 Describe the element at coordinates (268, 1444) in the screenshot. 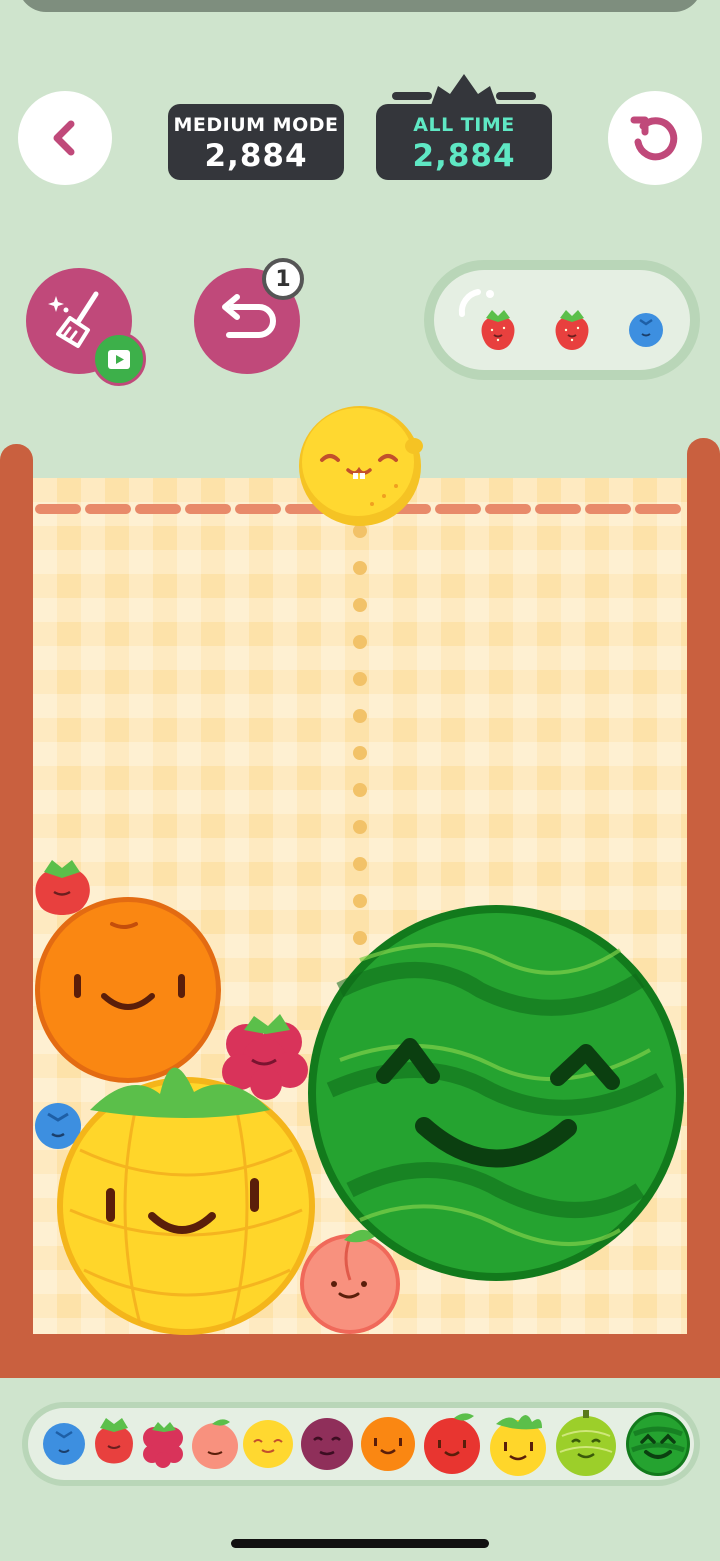

I see `evolution-lemon-icon` at that location.